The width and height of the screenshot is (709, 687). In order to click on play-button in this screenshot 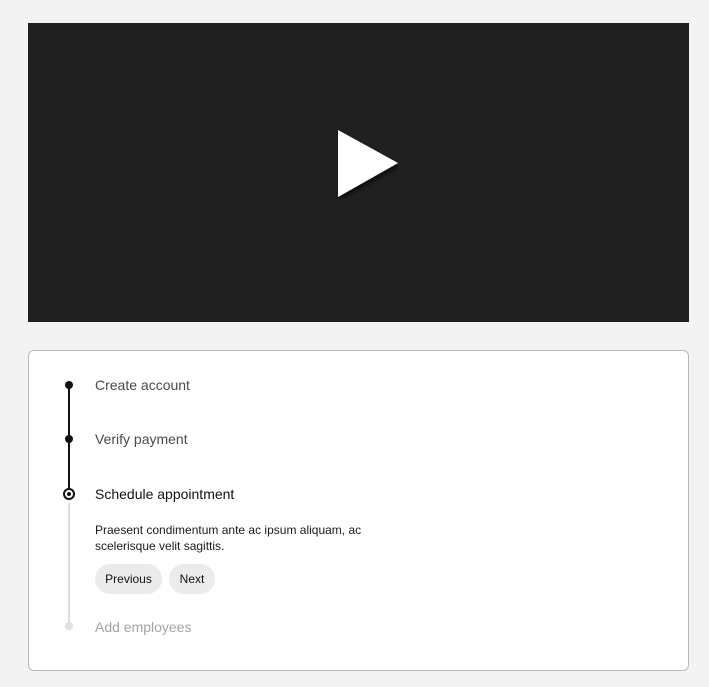, I will do `click(363, 162)`.